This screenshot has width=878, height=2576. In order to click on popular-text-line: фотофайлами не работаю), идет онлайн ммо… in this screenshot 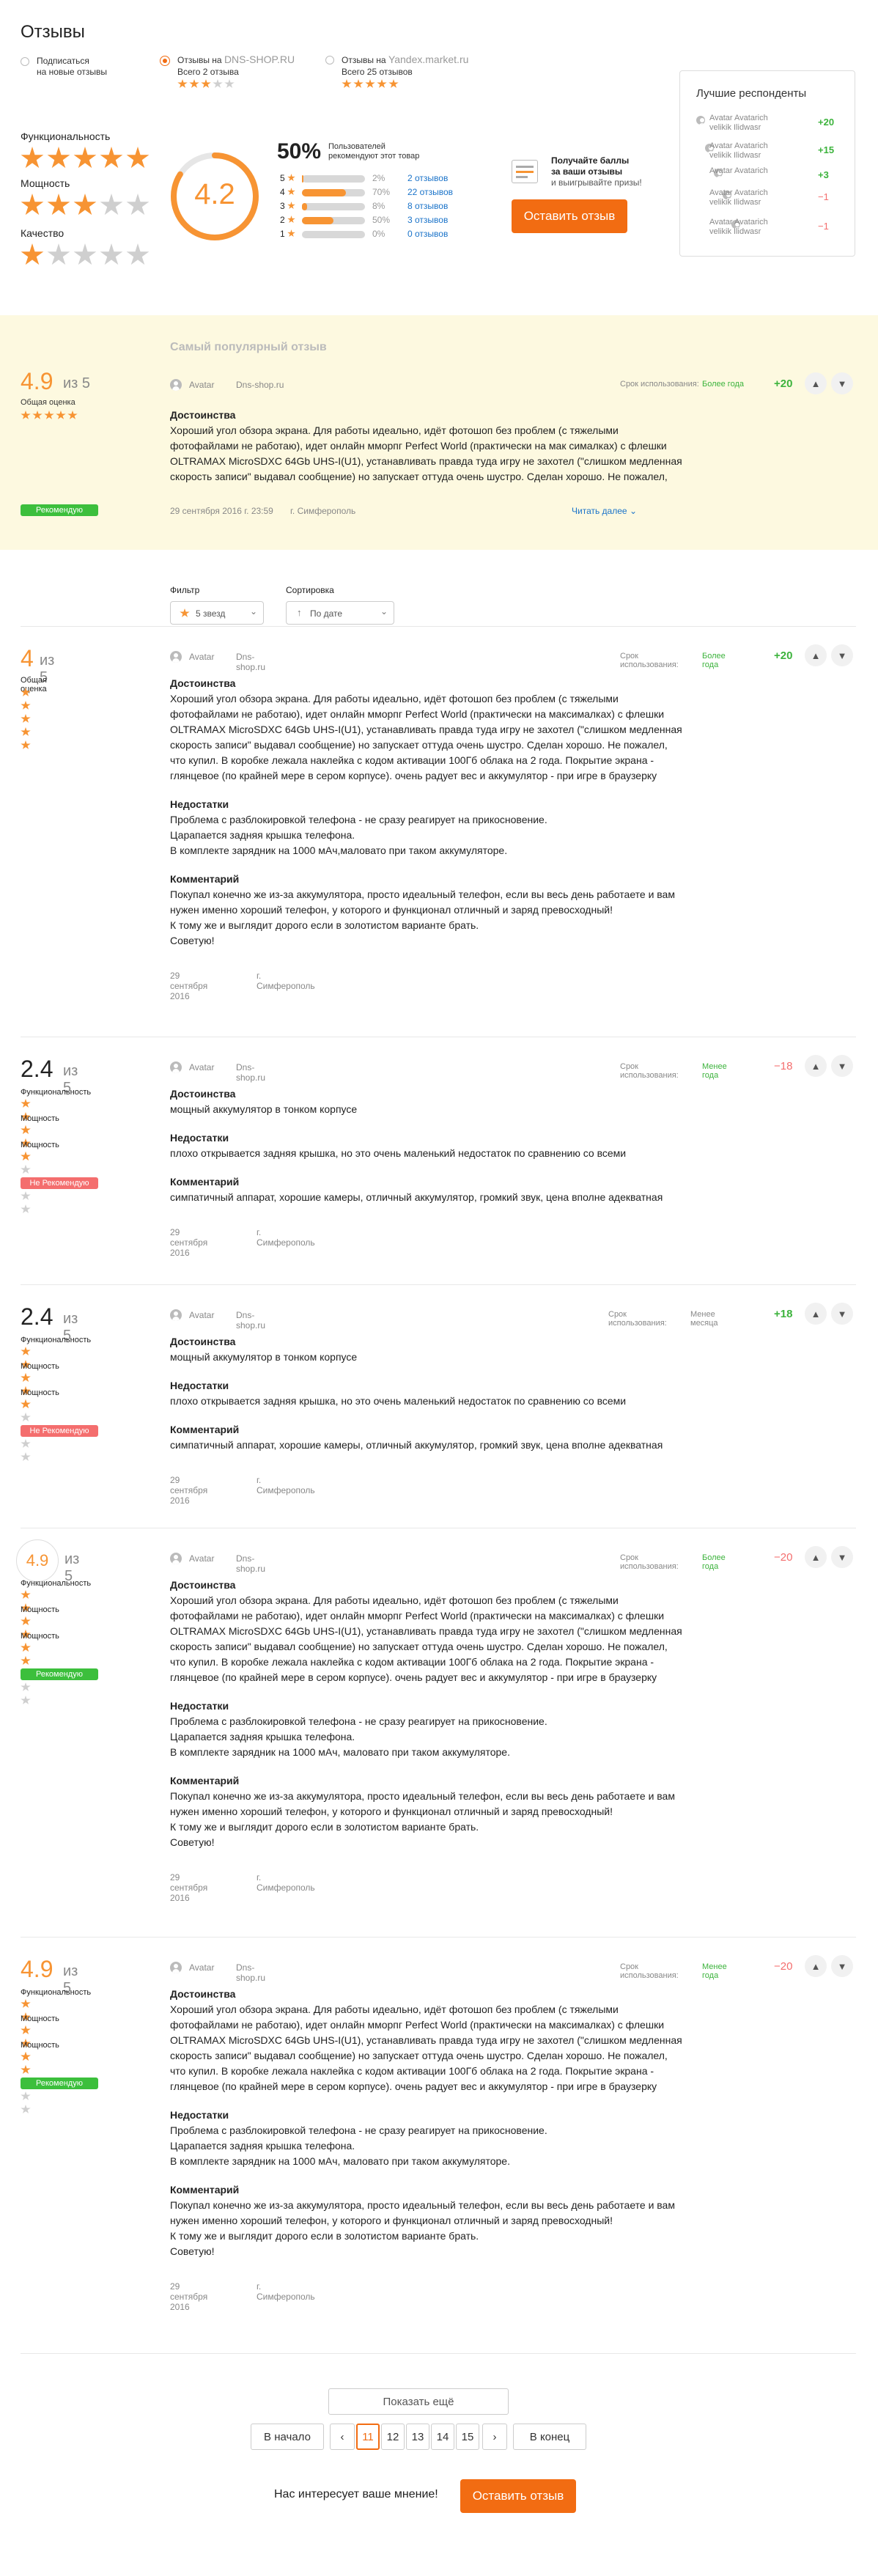, I will do `click(418, 446)`.